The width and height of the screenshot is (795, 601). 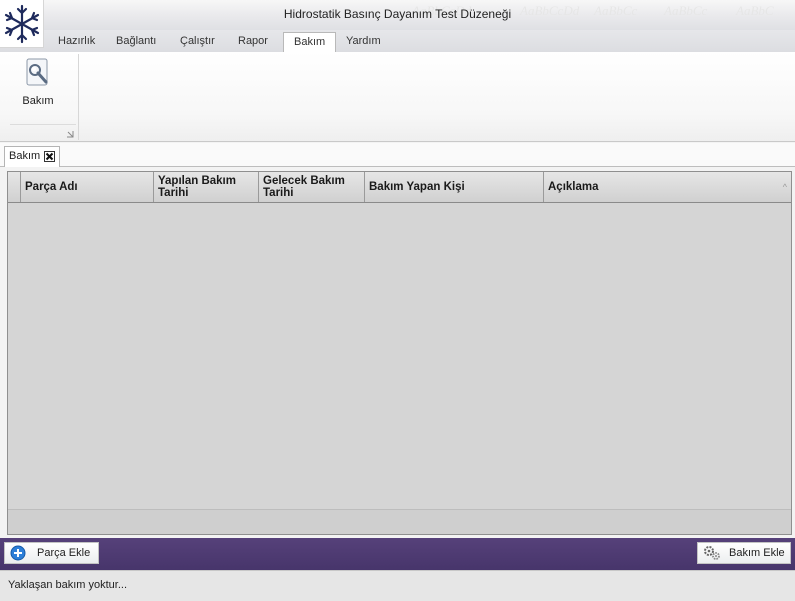 What do you see at coordinates (37, 72) in the screenshot?
I see `wrench-gear-icon` at bounding box center [37, 72].